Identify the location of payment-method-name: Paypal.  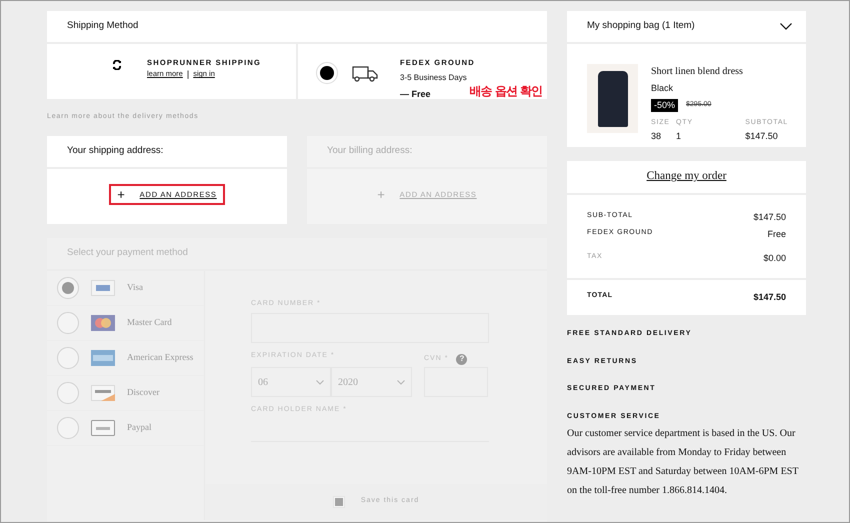
(139, 427).